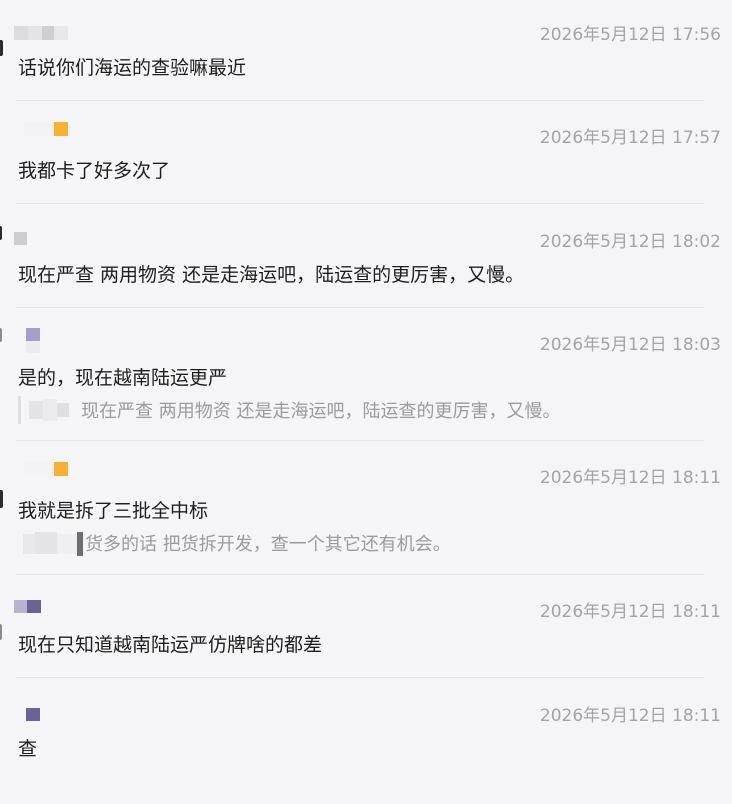 The height and width of the screenshot is (804, 732). I want to click on quoted-message: 现在严查 两用物资 还是走海运吧，陆运查的更厉害，又慢。, so click(289, 410).